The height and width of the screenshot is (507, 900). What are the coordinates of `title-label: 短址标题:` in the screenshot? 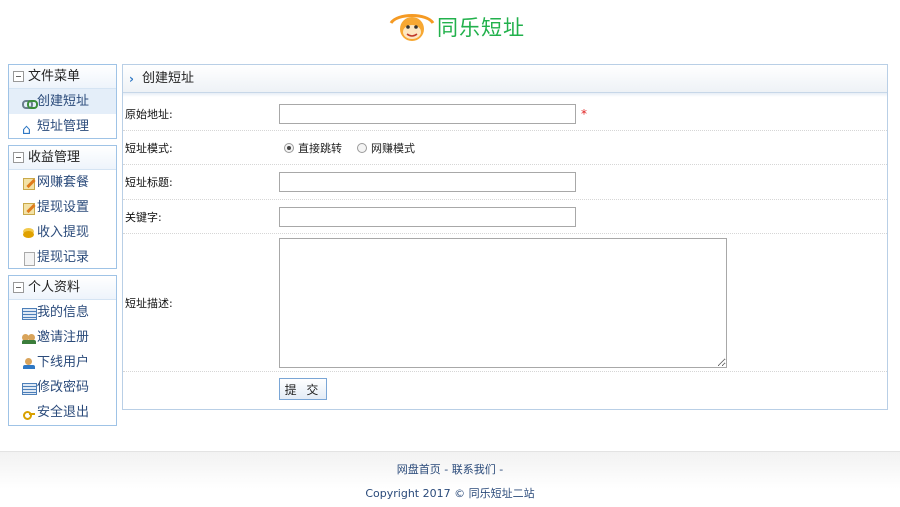 It's located at (149, 182).